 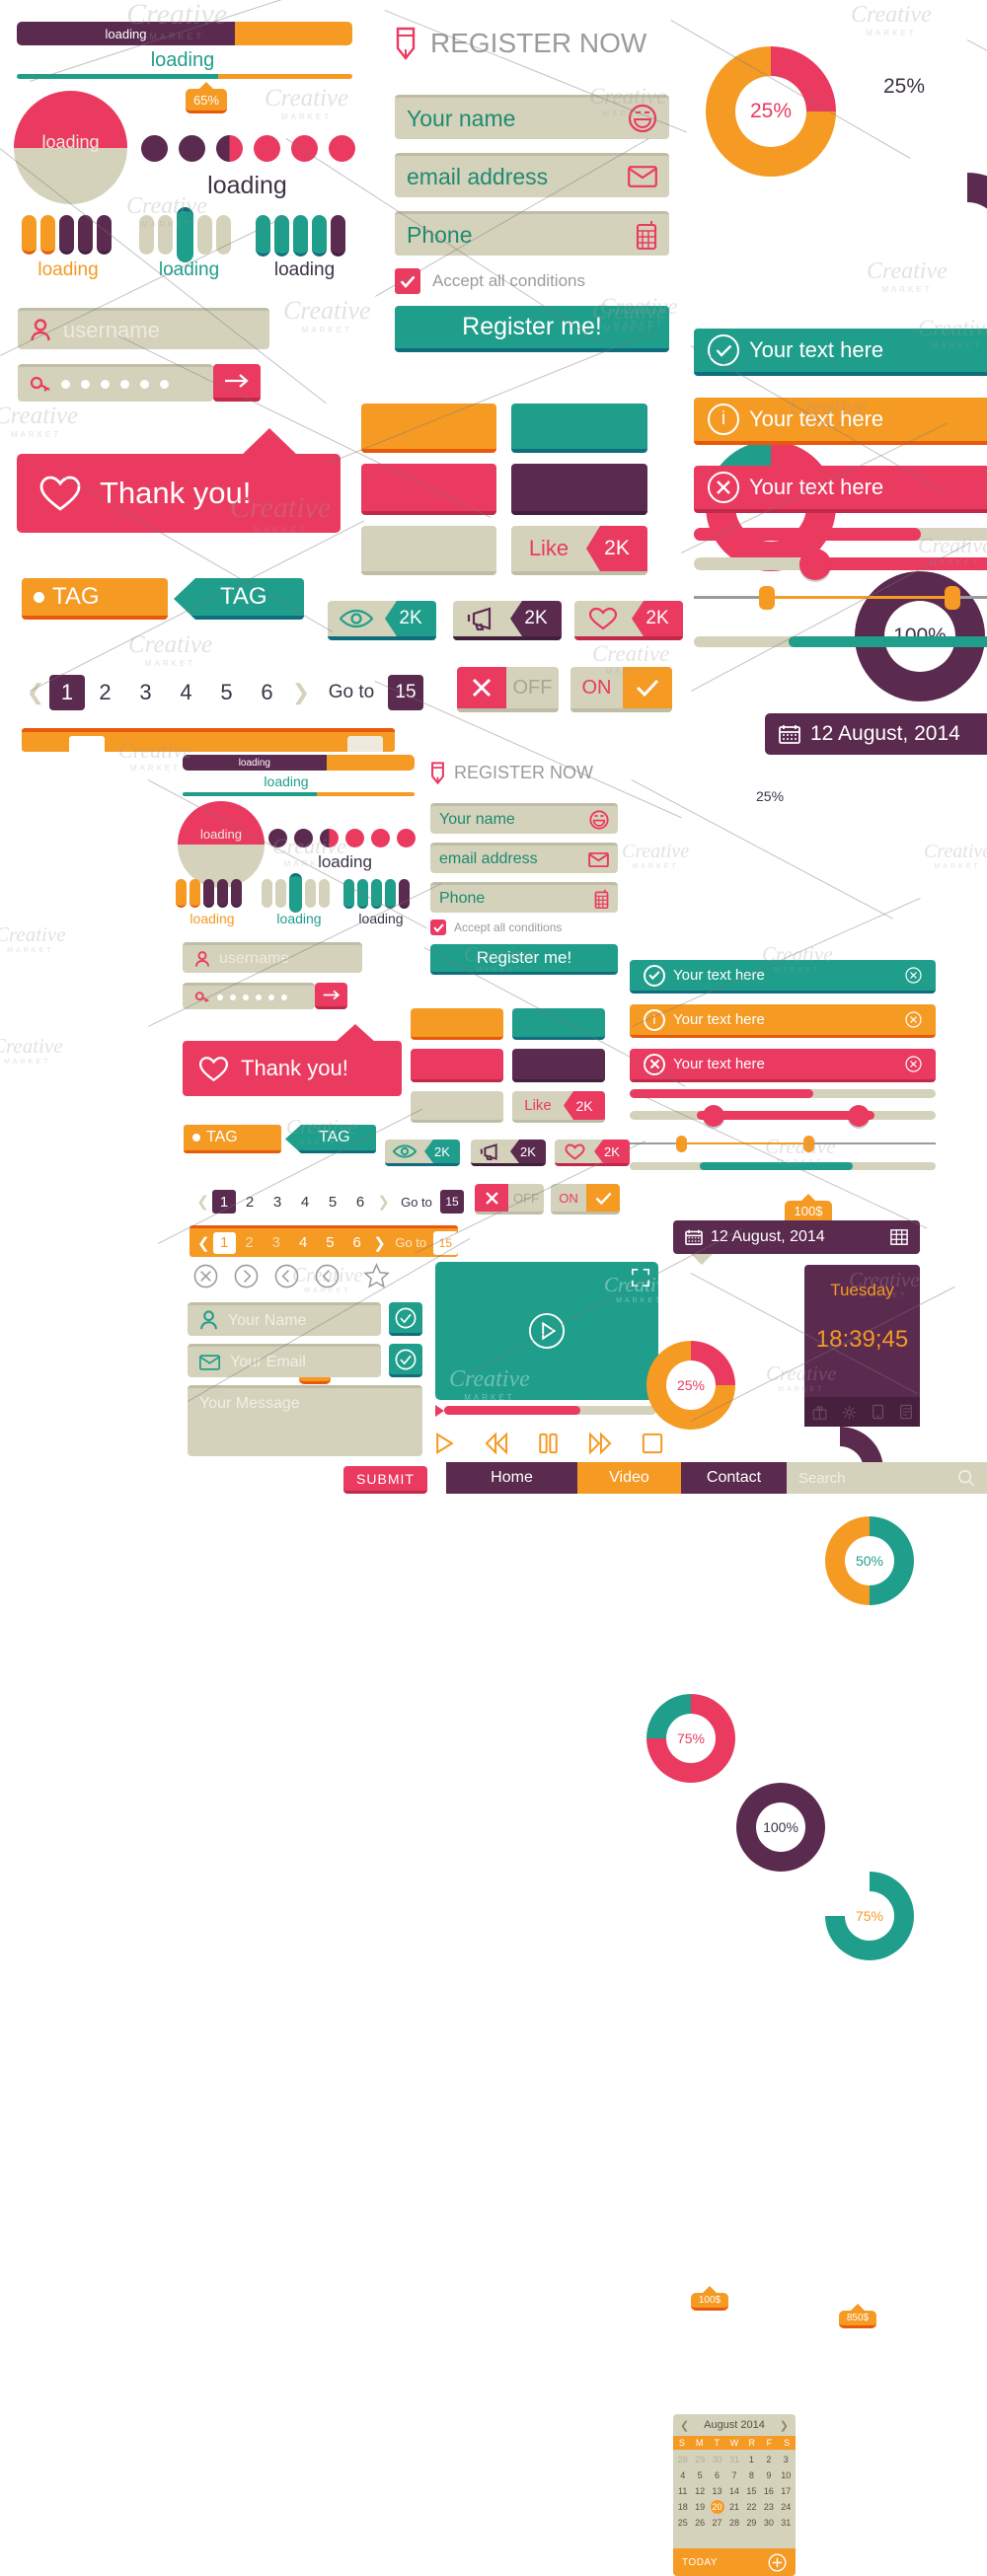 I want to click on calendar-today-label: TODAY, so click(x=700, y=2562).